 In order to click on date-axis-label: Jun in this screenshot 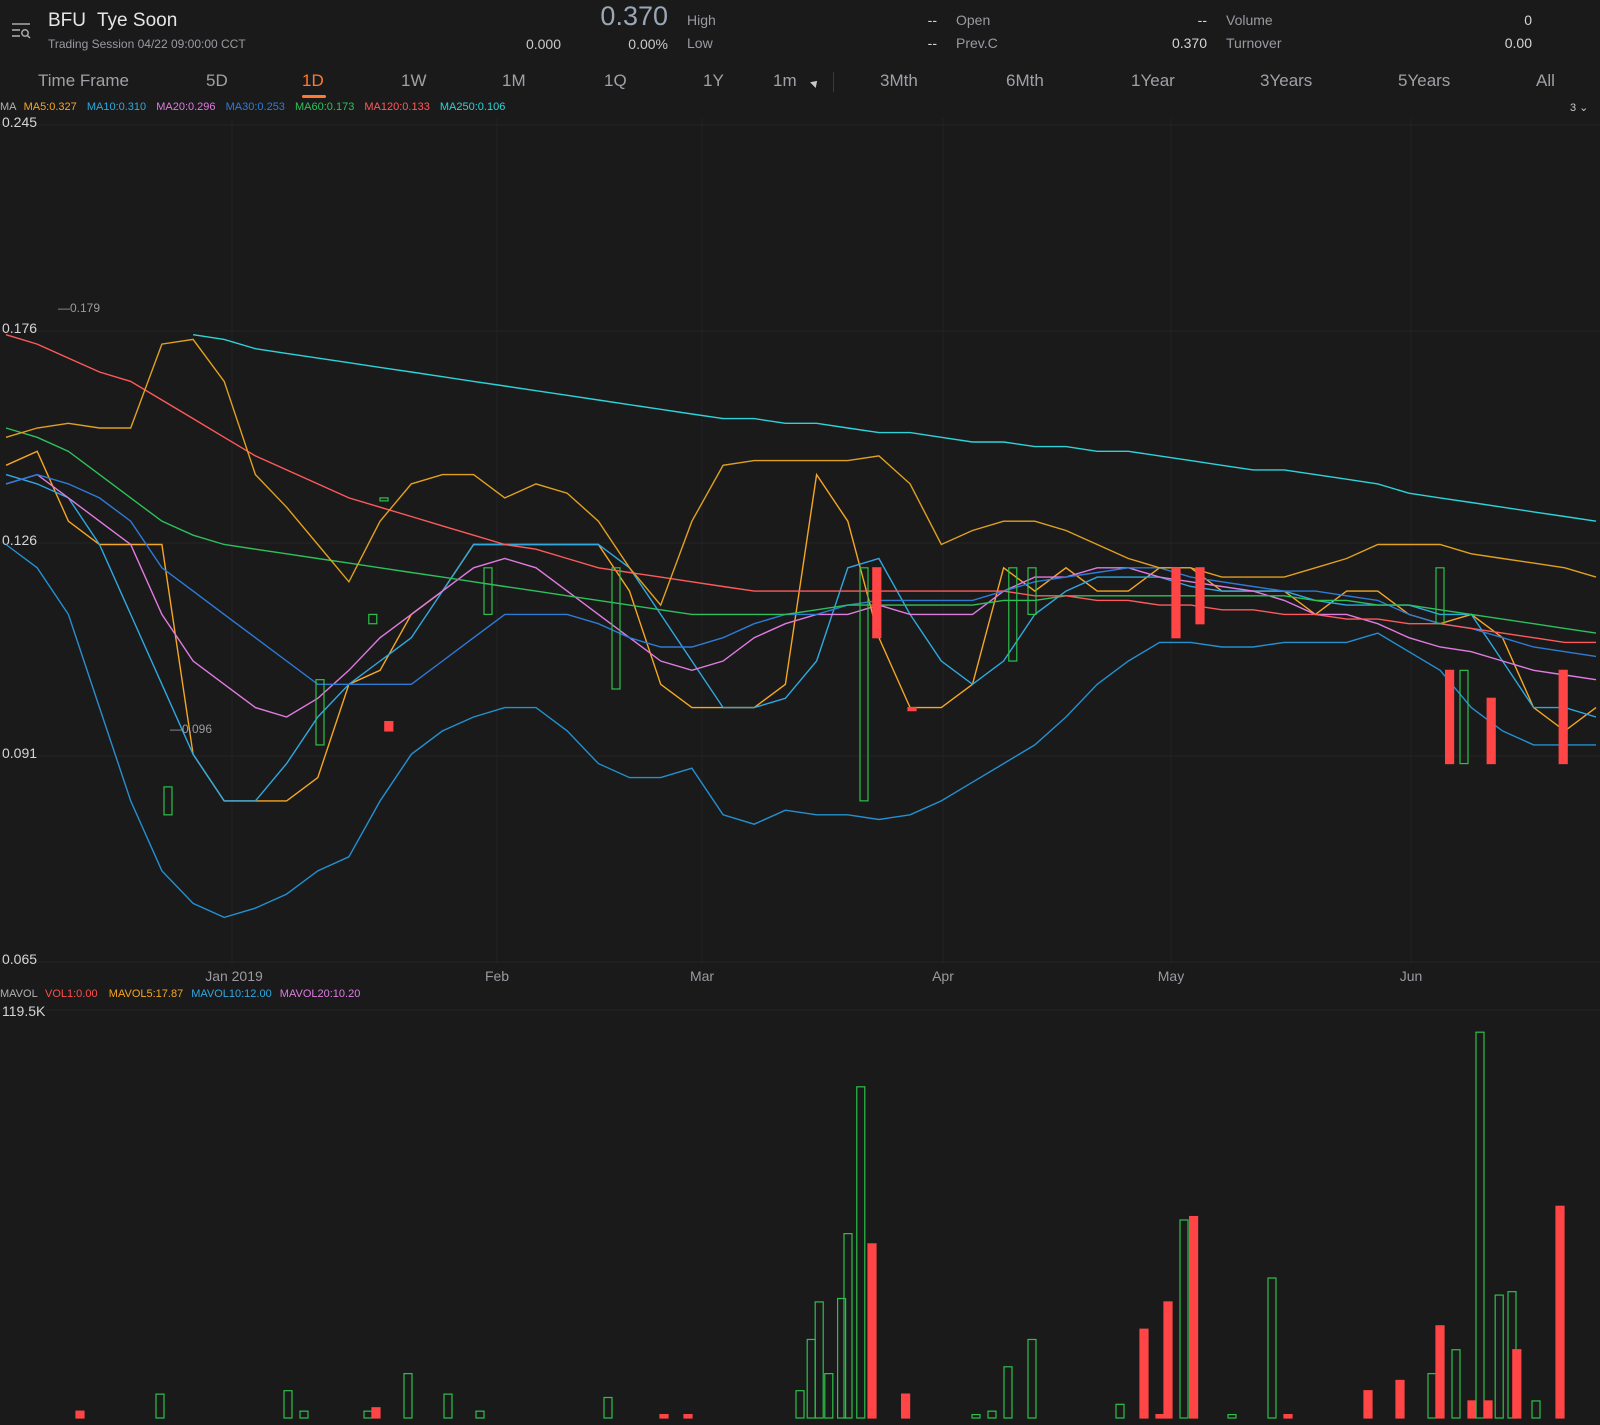, I will do `click(1411, 976)`.